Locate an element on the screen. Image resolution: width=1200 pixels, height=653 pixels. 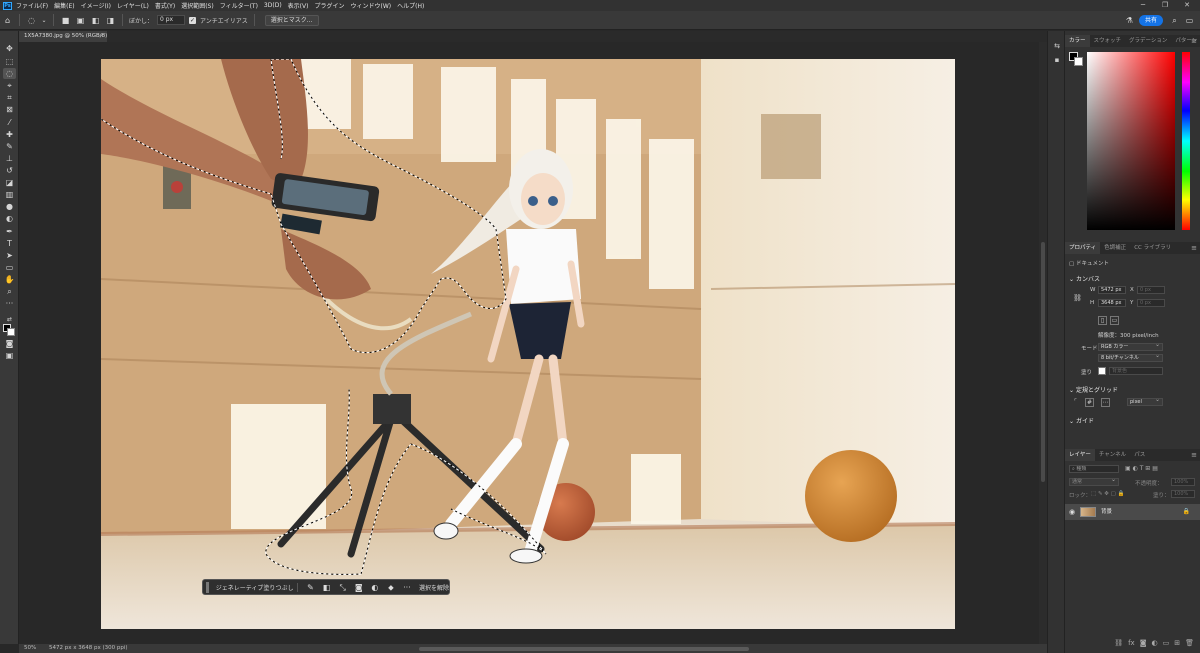
group-icon: ▭ is located at coordinates (1166, 643).